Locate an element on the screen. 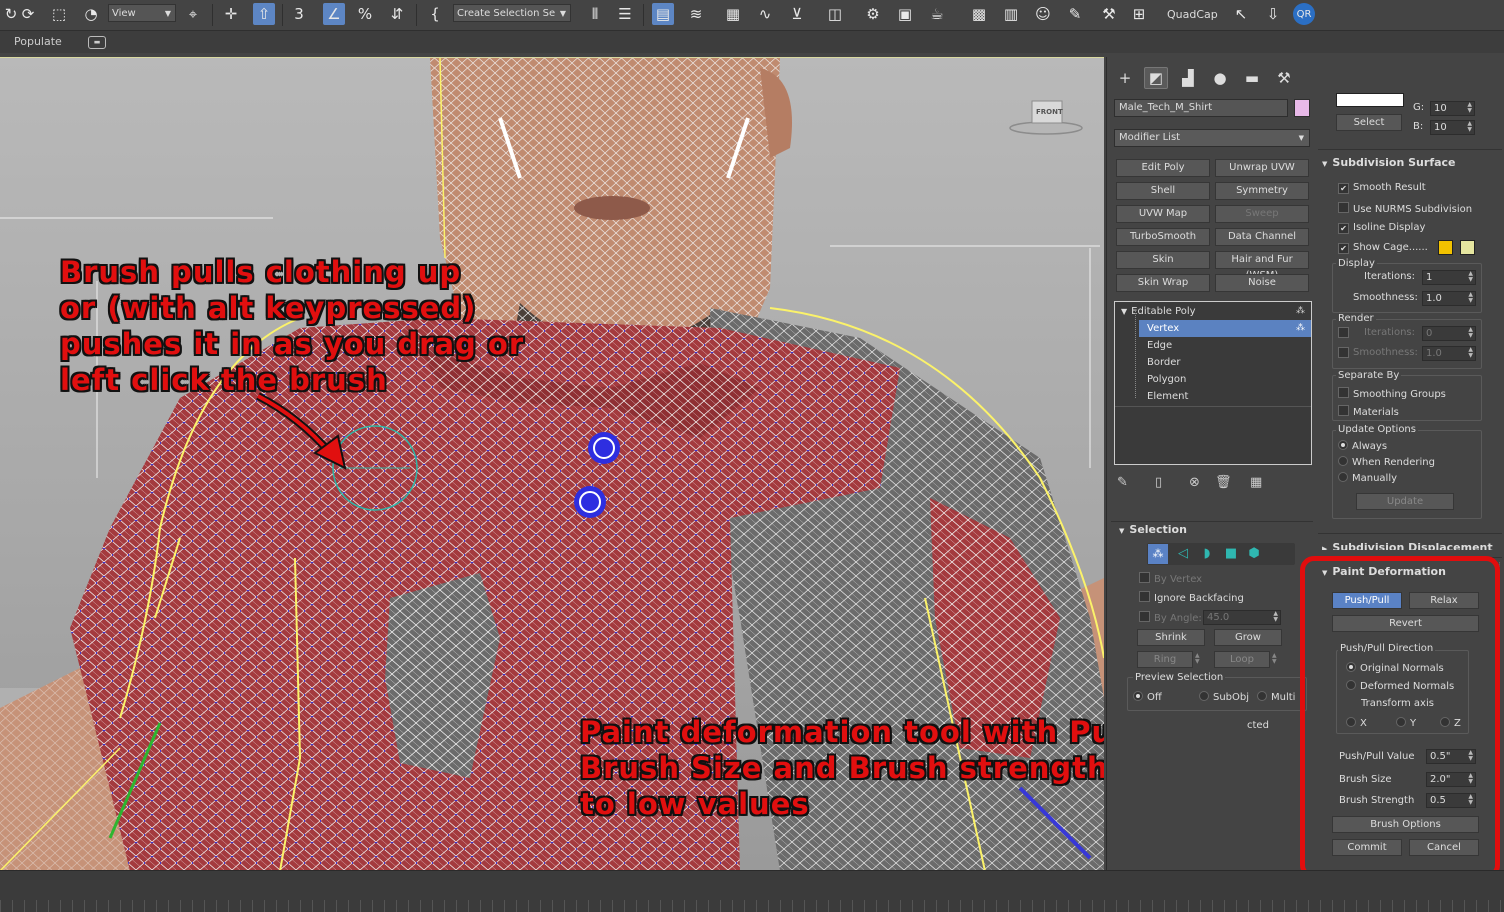 The height and width of the screenshot is (912, 1504). stack-item-element: Element is located at coordinates (1225, 396).